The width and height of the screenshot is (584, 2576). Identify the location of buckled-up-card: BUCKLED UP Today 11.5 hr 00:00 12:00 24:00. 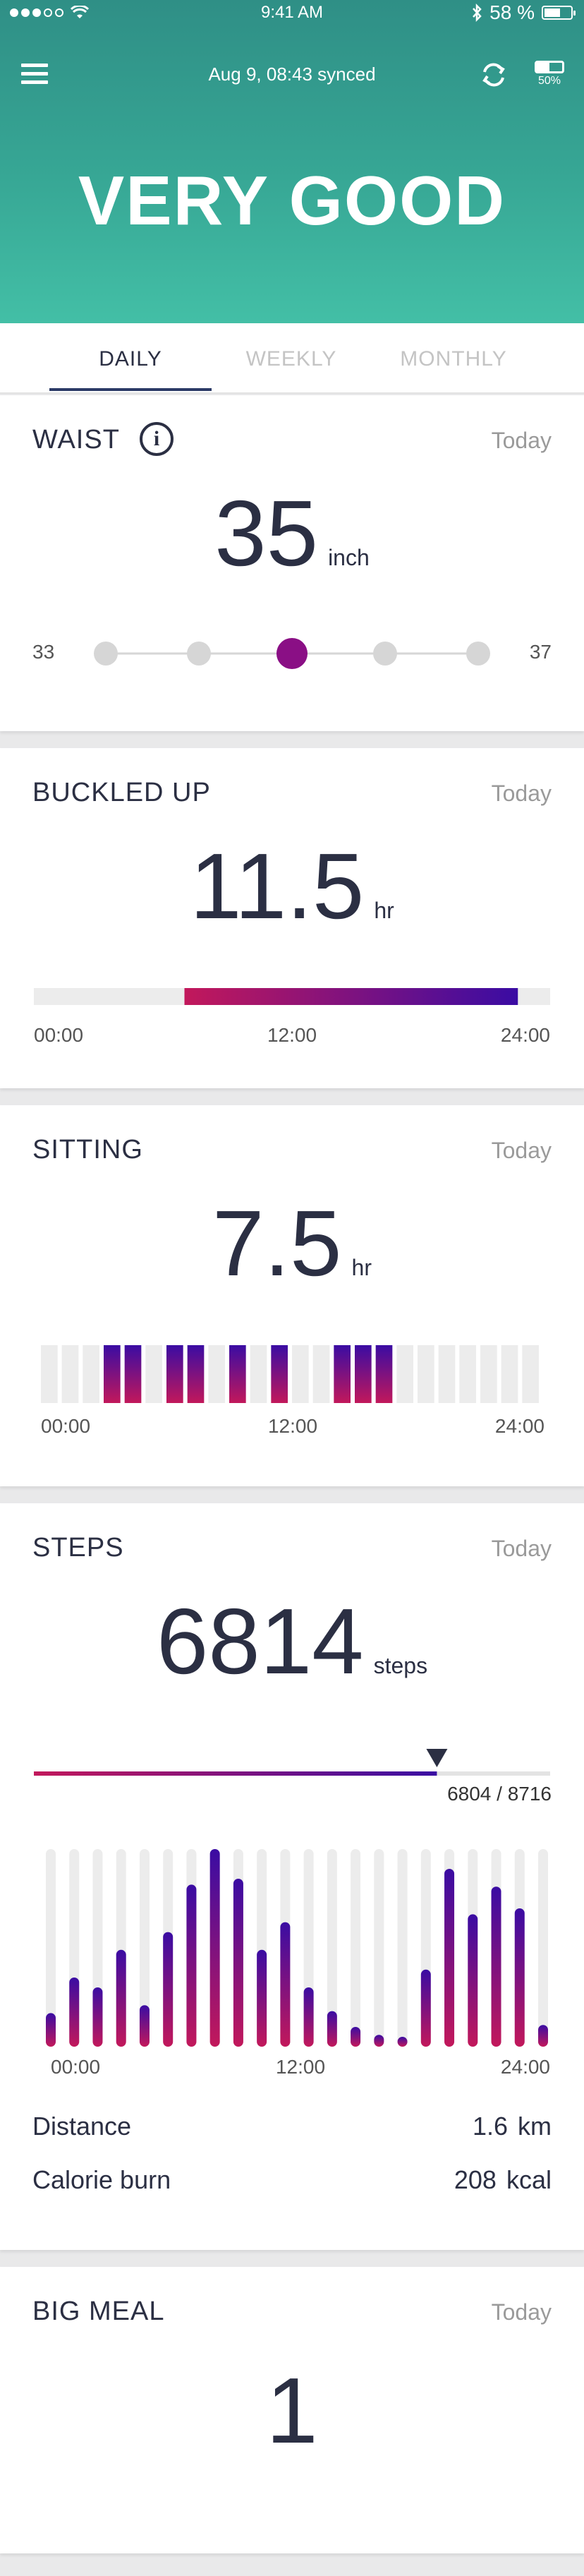
(292, 918).